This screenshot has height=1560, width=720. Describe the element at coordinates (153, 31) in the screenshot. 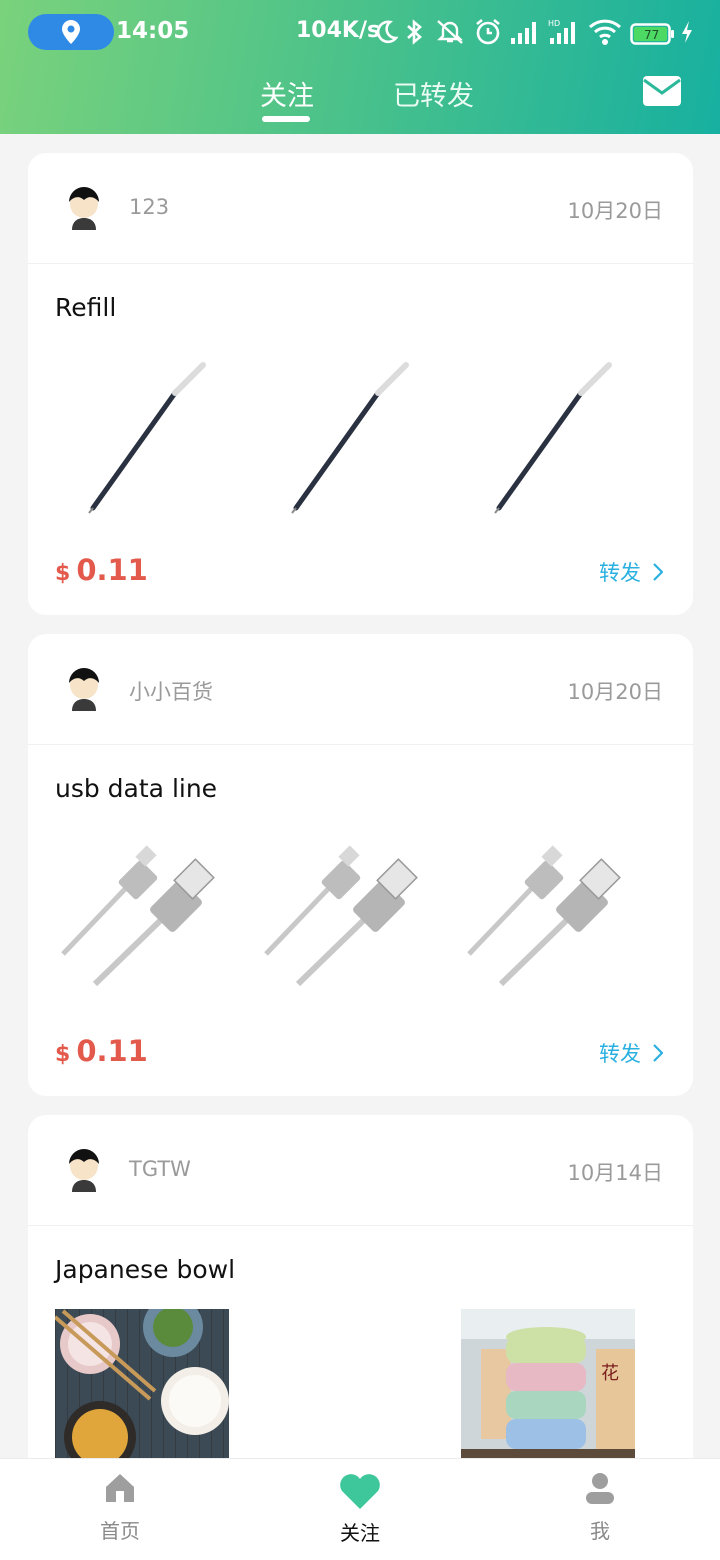

I see `status-time: 14:05` at that location.